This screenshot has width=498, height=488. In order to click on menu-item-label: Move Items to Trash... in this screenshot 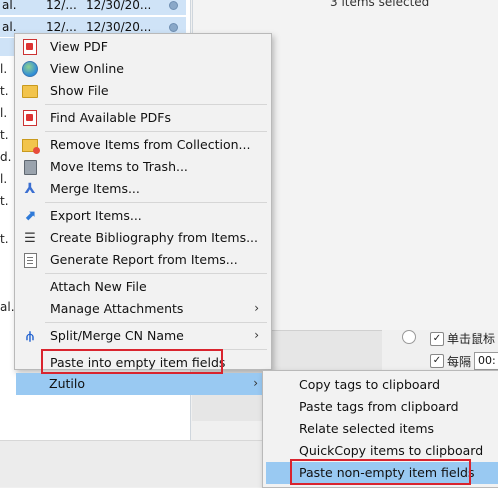, I will do `click(119, 166)`.